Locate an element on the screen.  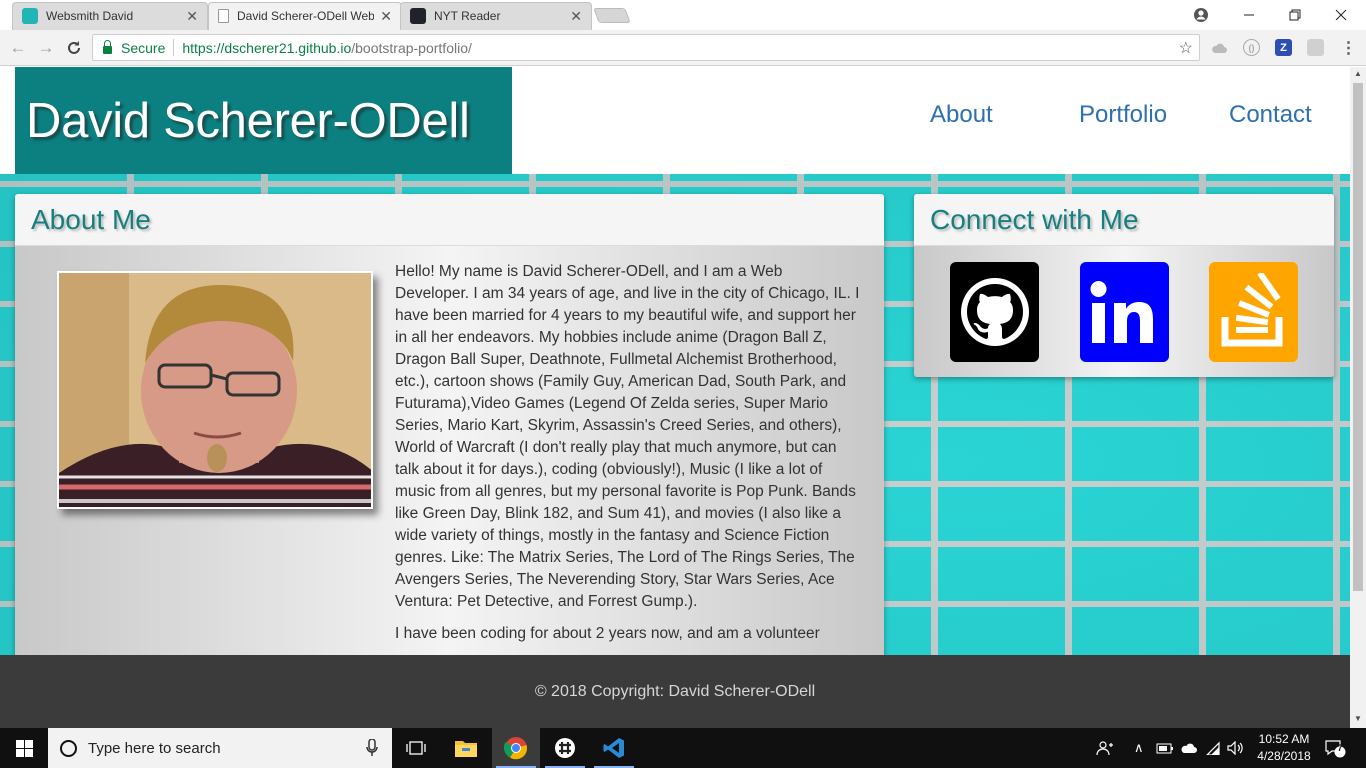
restore-icon is located at coordinates (1295, 15).